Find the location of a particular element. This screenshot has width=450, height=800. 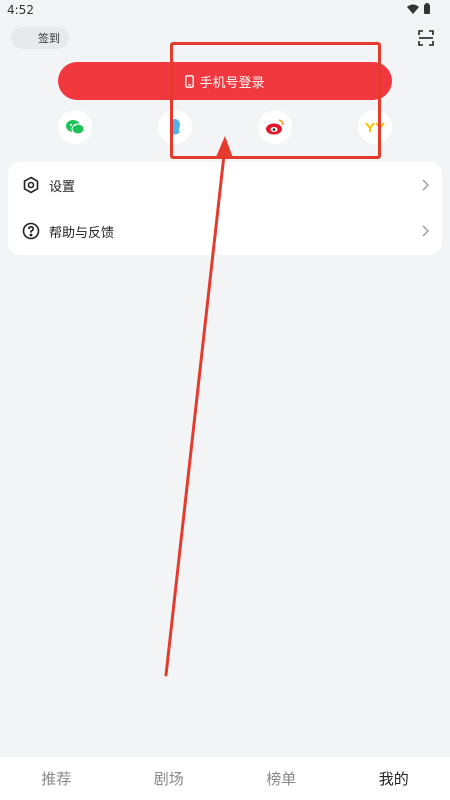

menu-item-label: 设置 is located at coordinates (62, 187).